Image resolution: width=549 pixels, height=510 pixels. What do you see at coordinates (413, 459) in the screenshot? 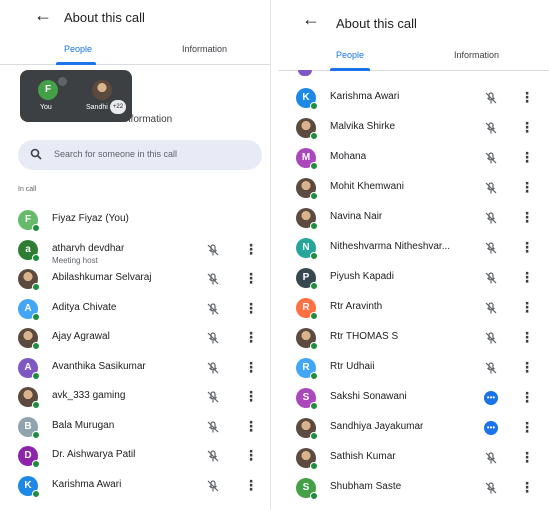
I see `participant-row: Sathish Kumar ⋮` at bounding box center [413, 459].